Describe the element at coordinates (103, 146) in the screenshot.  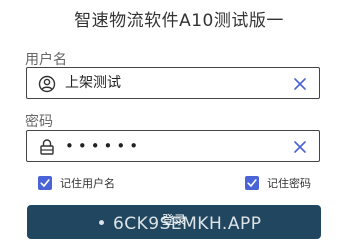
I see `password-value: ••••••` at that location.